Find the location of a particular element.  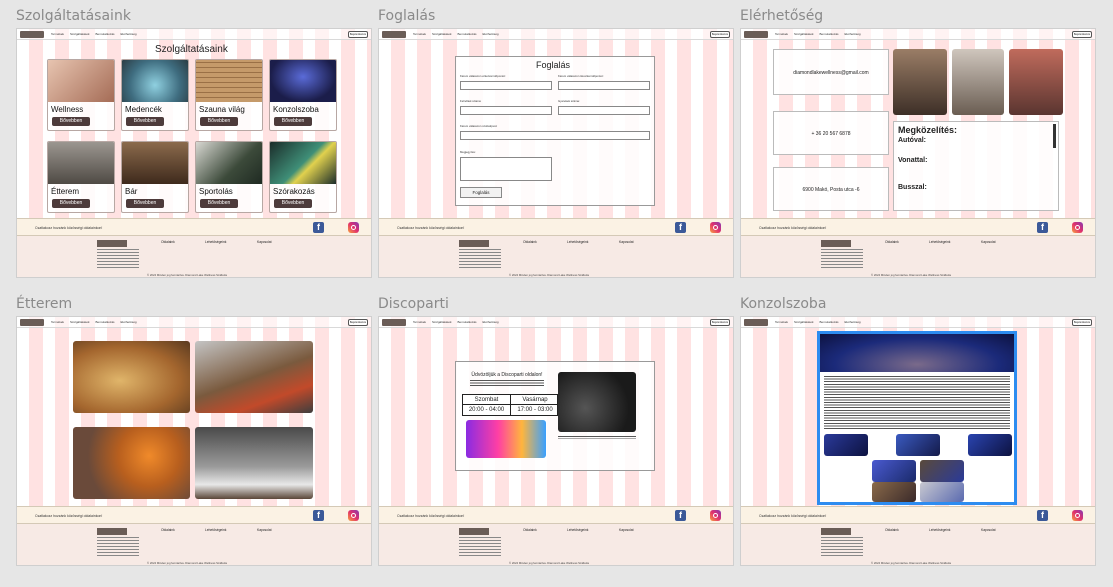

arrival-input is located at coordinates (506, 85).